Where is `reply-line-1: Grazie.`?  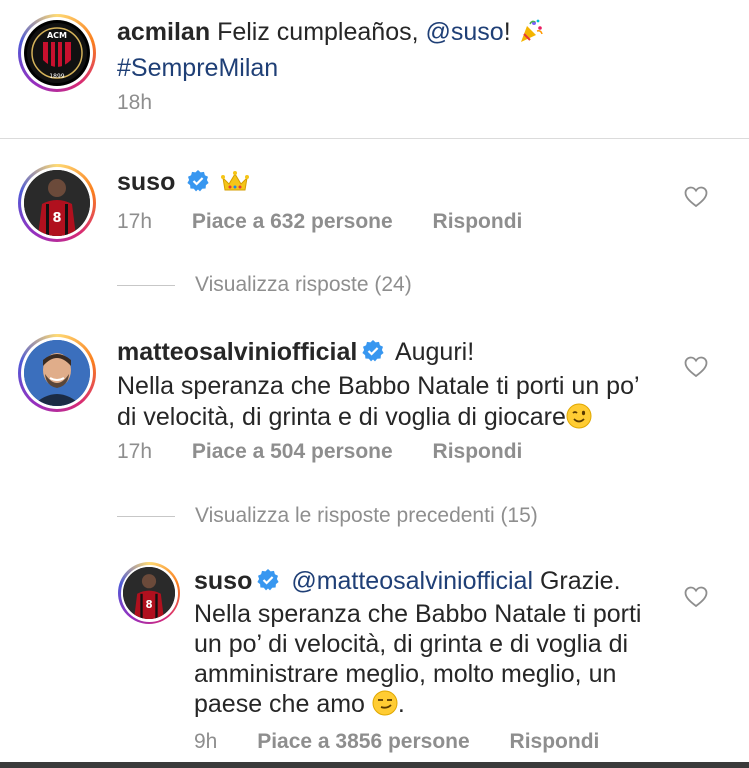
reply-line-1: Grazie. is located at coordinates (580, 581).